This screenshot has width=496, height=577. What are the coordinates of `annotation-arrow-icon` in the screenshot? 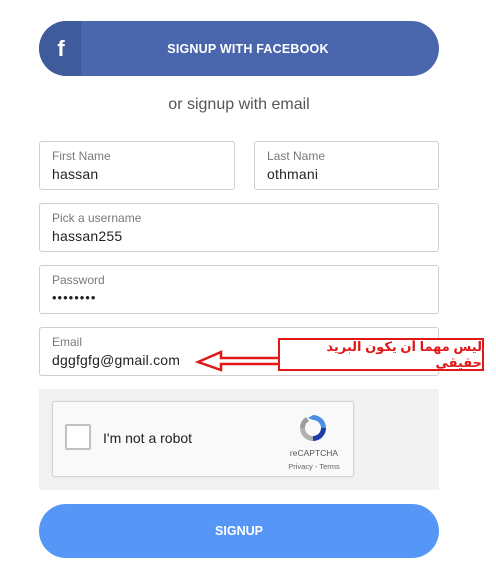 It's located at (237, 361).